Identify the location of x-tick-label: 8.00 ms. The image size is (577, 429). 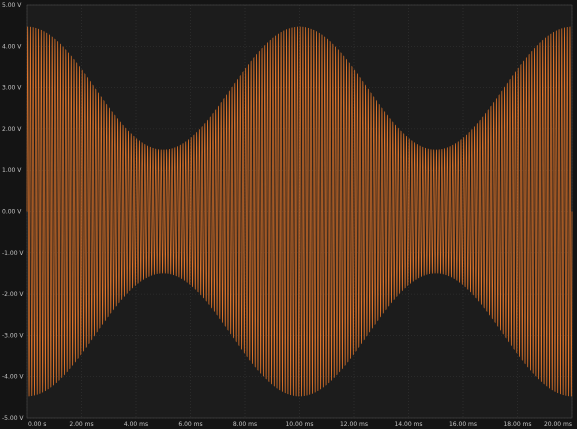
(245, 424).